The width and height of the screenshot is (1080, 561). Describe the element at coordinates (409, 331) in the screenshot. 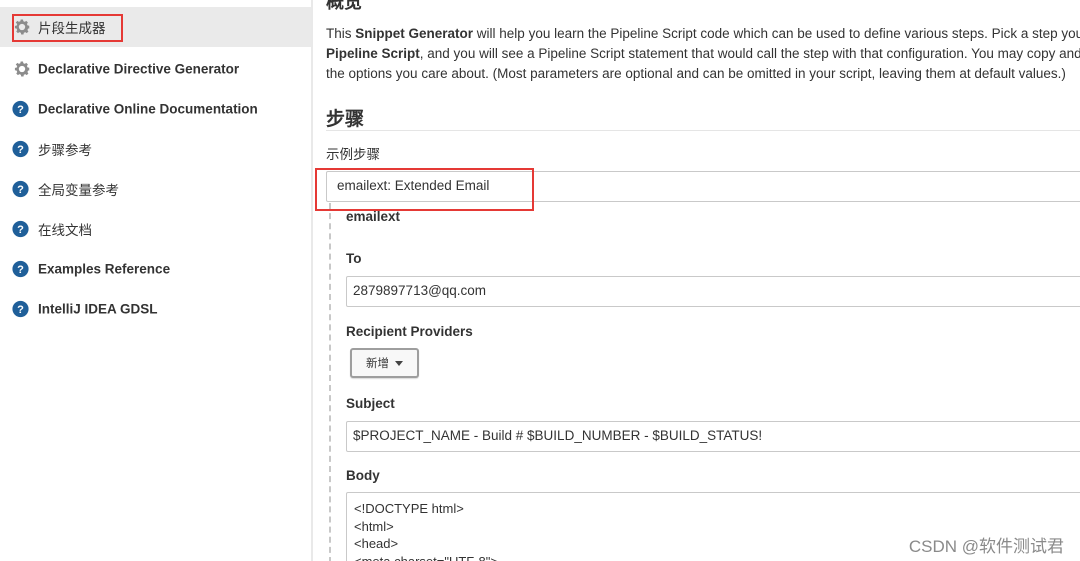

I see `recipient-providers-label: Recipient Providers` at that location.